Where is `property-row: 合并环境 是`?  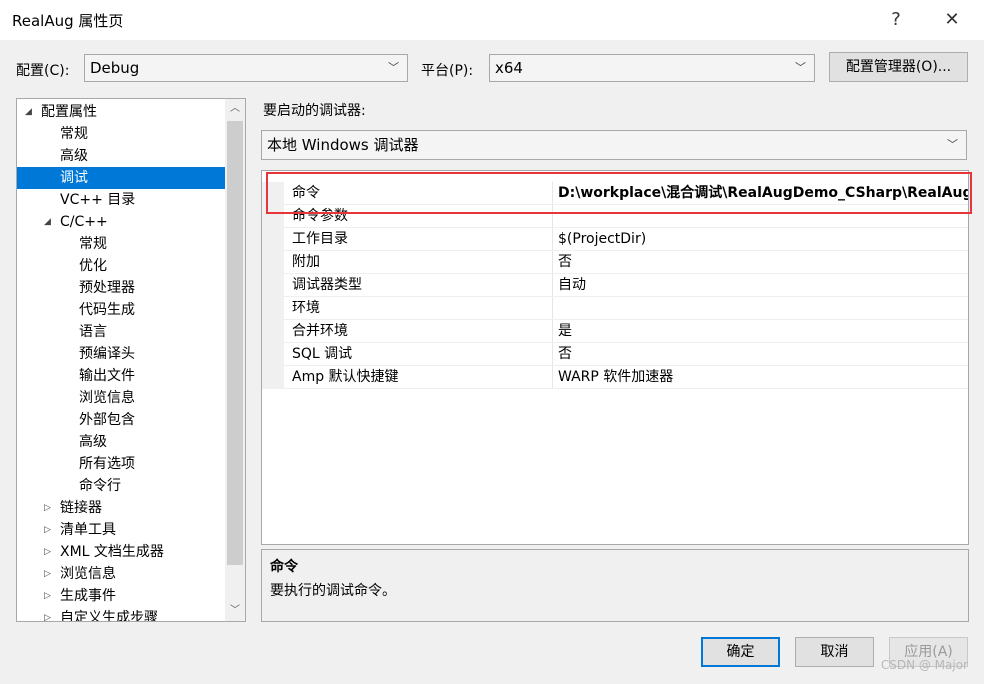 property-row: 合并环境 是 is located at coordinates (615, 331).